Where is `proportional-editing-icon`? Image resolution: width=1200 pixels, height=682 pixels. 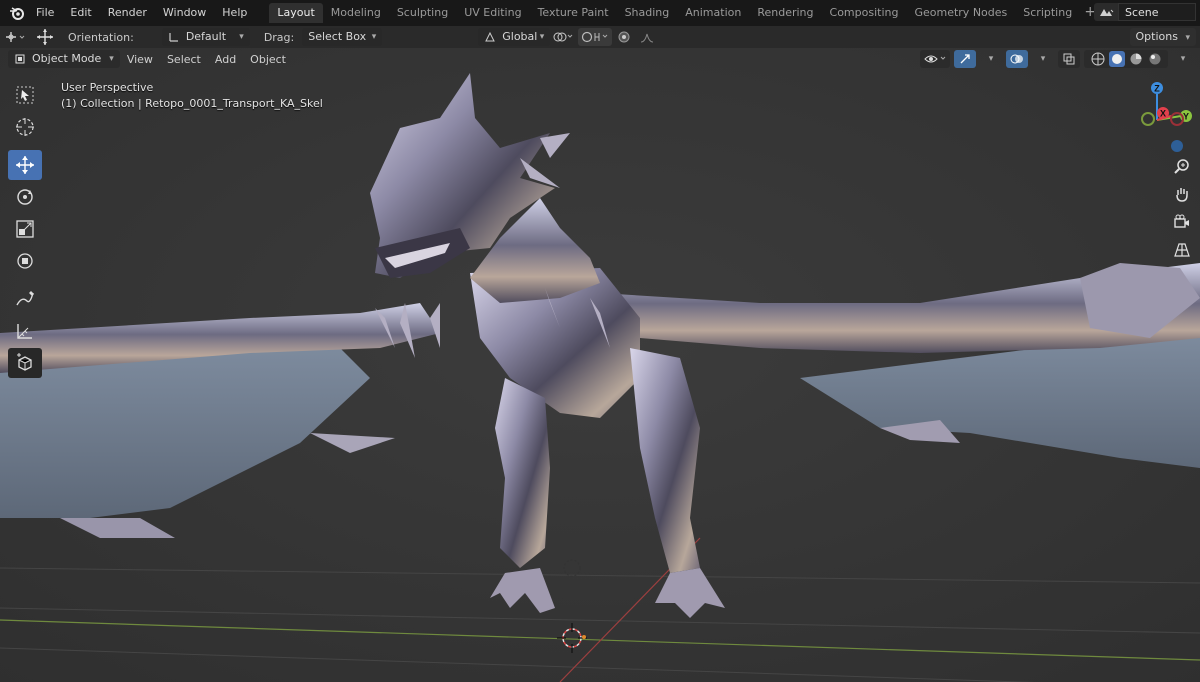
proportional-editing-icon is located at coordinates (624, 37).